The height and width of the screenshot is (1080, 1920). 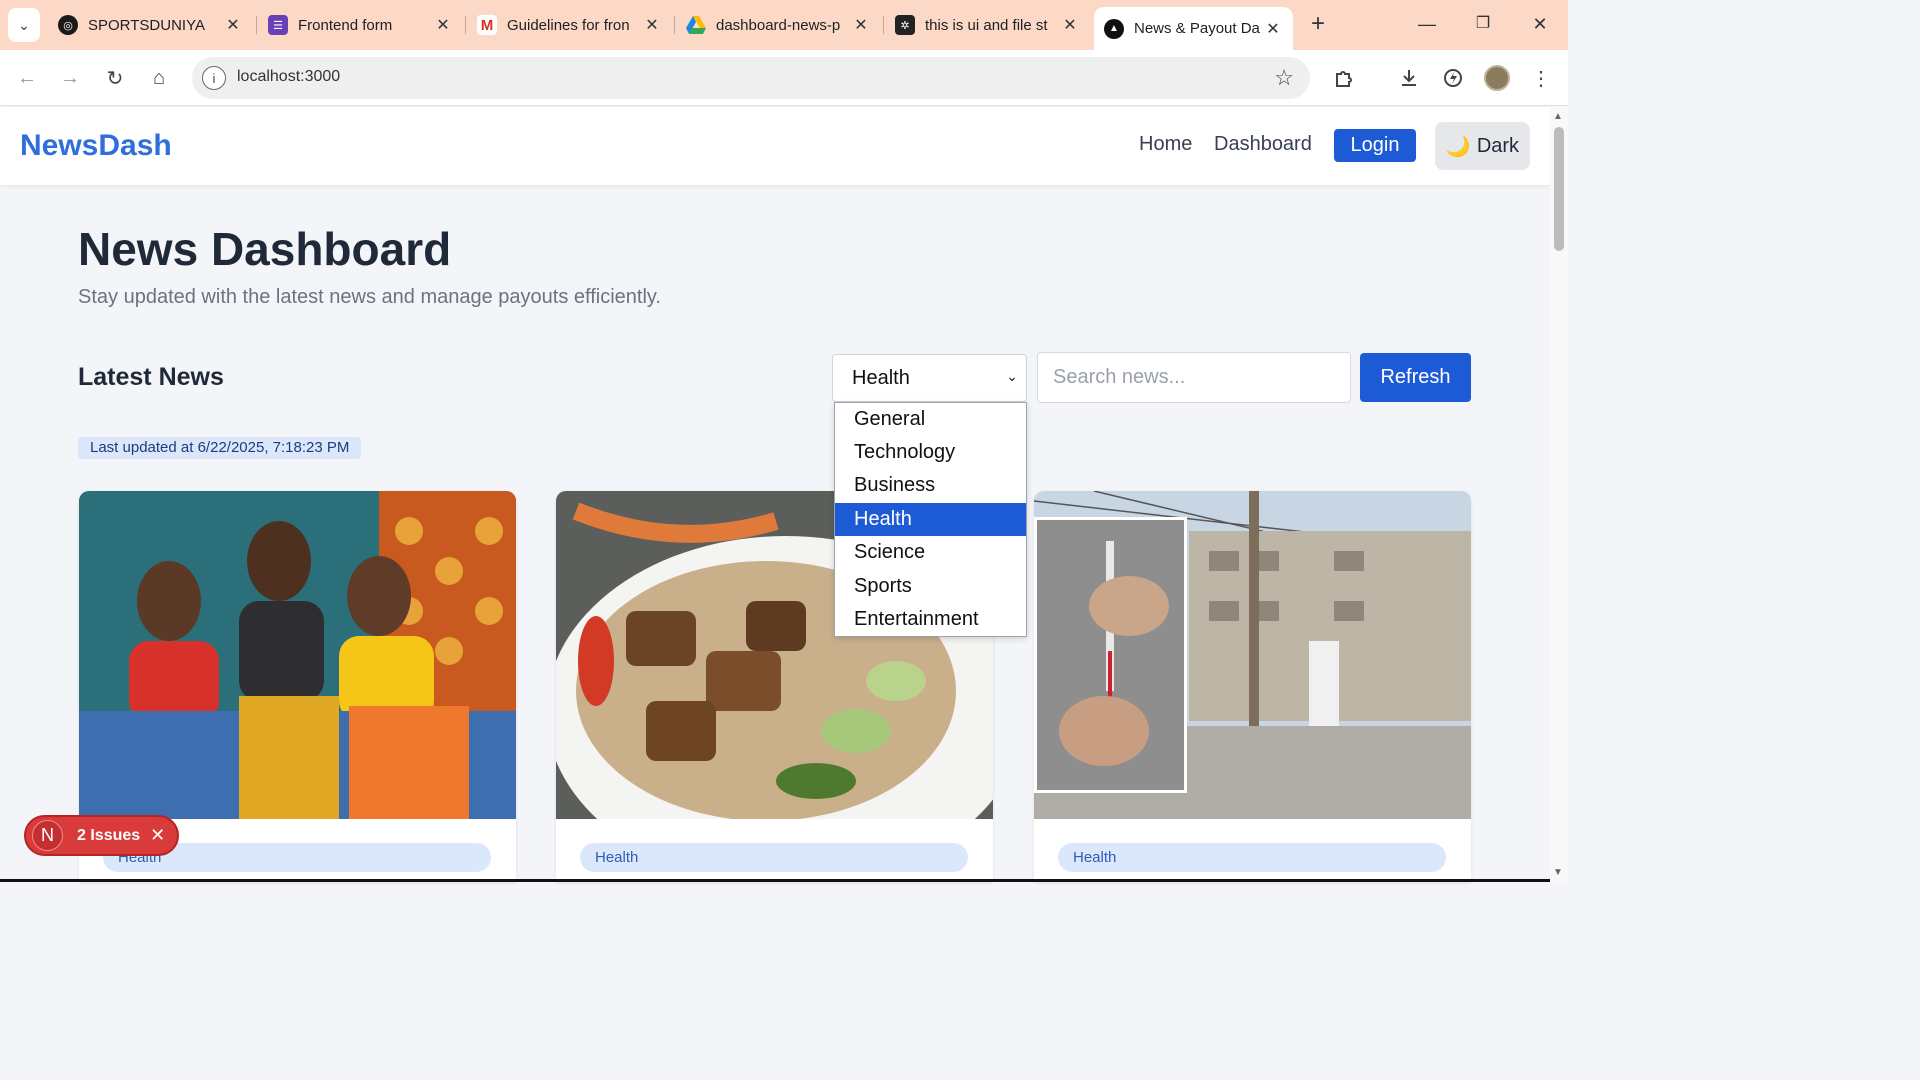 I want to click on last-updated-badge: Last updated at 6/22/2025, 7:18:23 PM, so click(x=220, y=448).